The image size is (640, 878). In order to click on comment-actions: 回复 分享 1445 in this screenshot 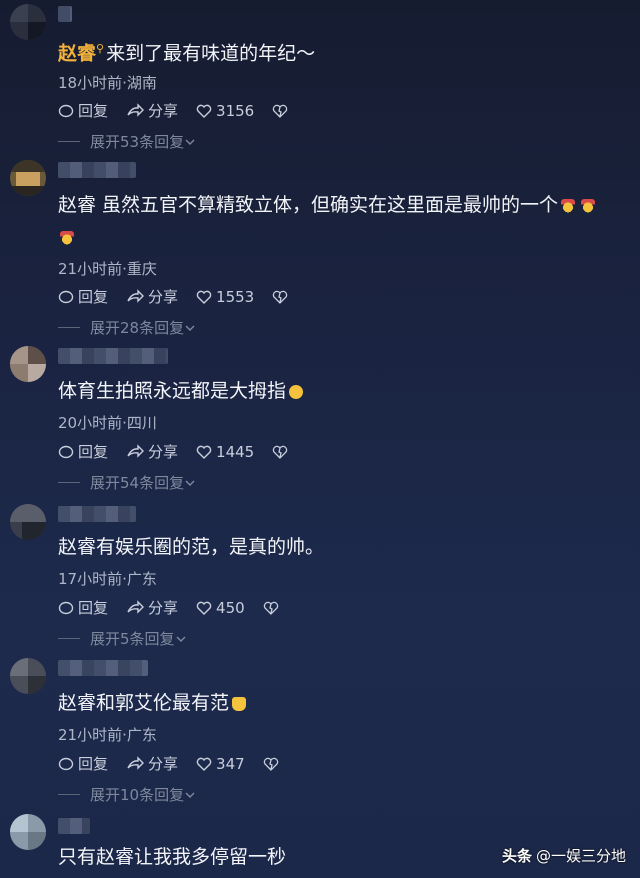, I will do `click(184, 451)`.